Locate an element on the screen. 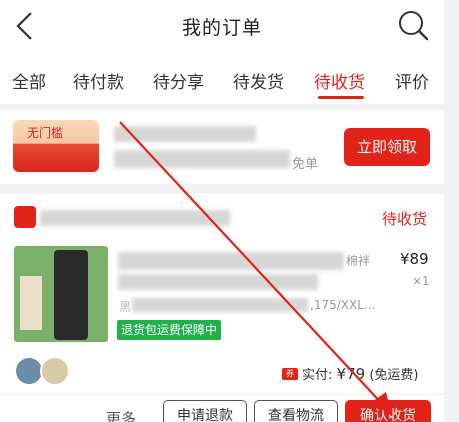  more-button: 更多 is located at coordinates (121, 415).